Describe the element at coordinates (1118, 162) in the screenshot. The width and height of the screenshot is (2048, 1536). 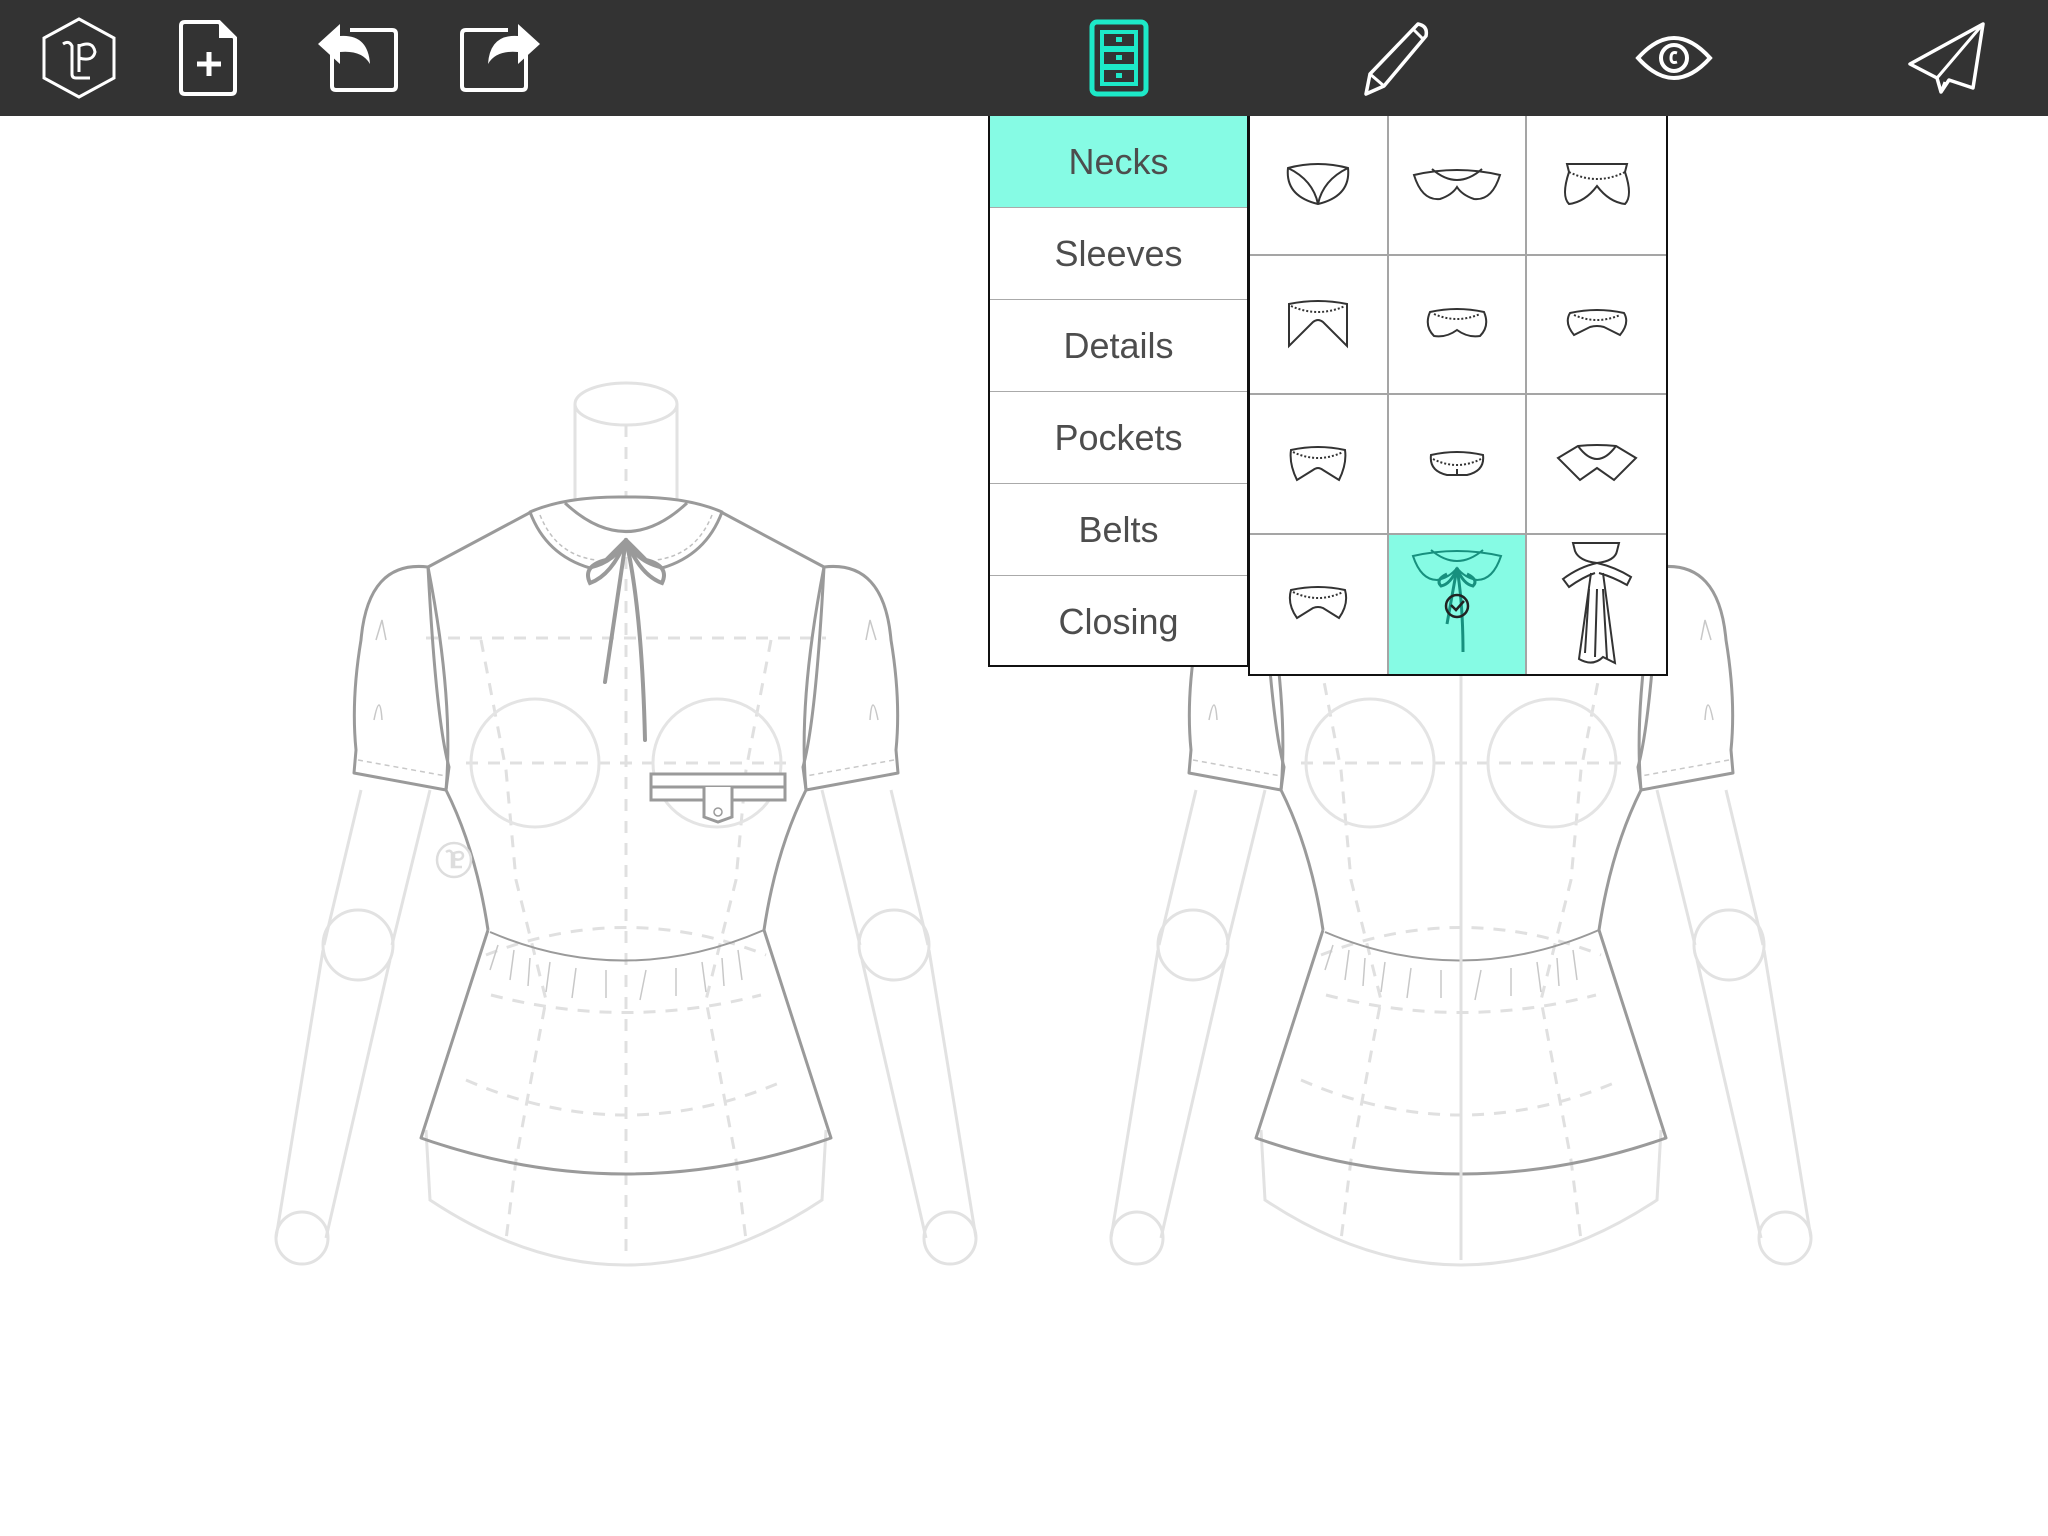
I see `category-necks: Necks` at that location.